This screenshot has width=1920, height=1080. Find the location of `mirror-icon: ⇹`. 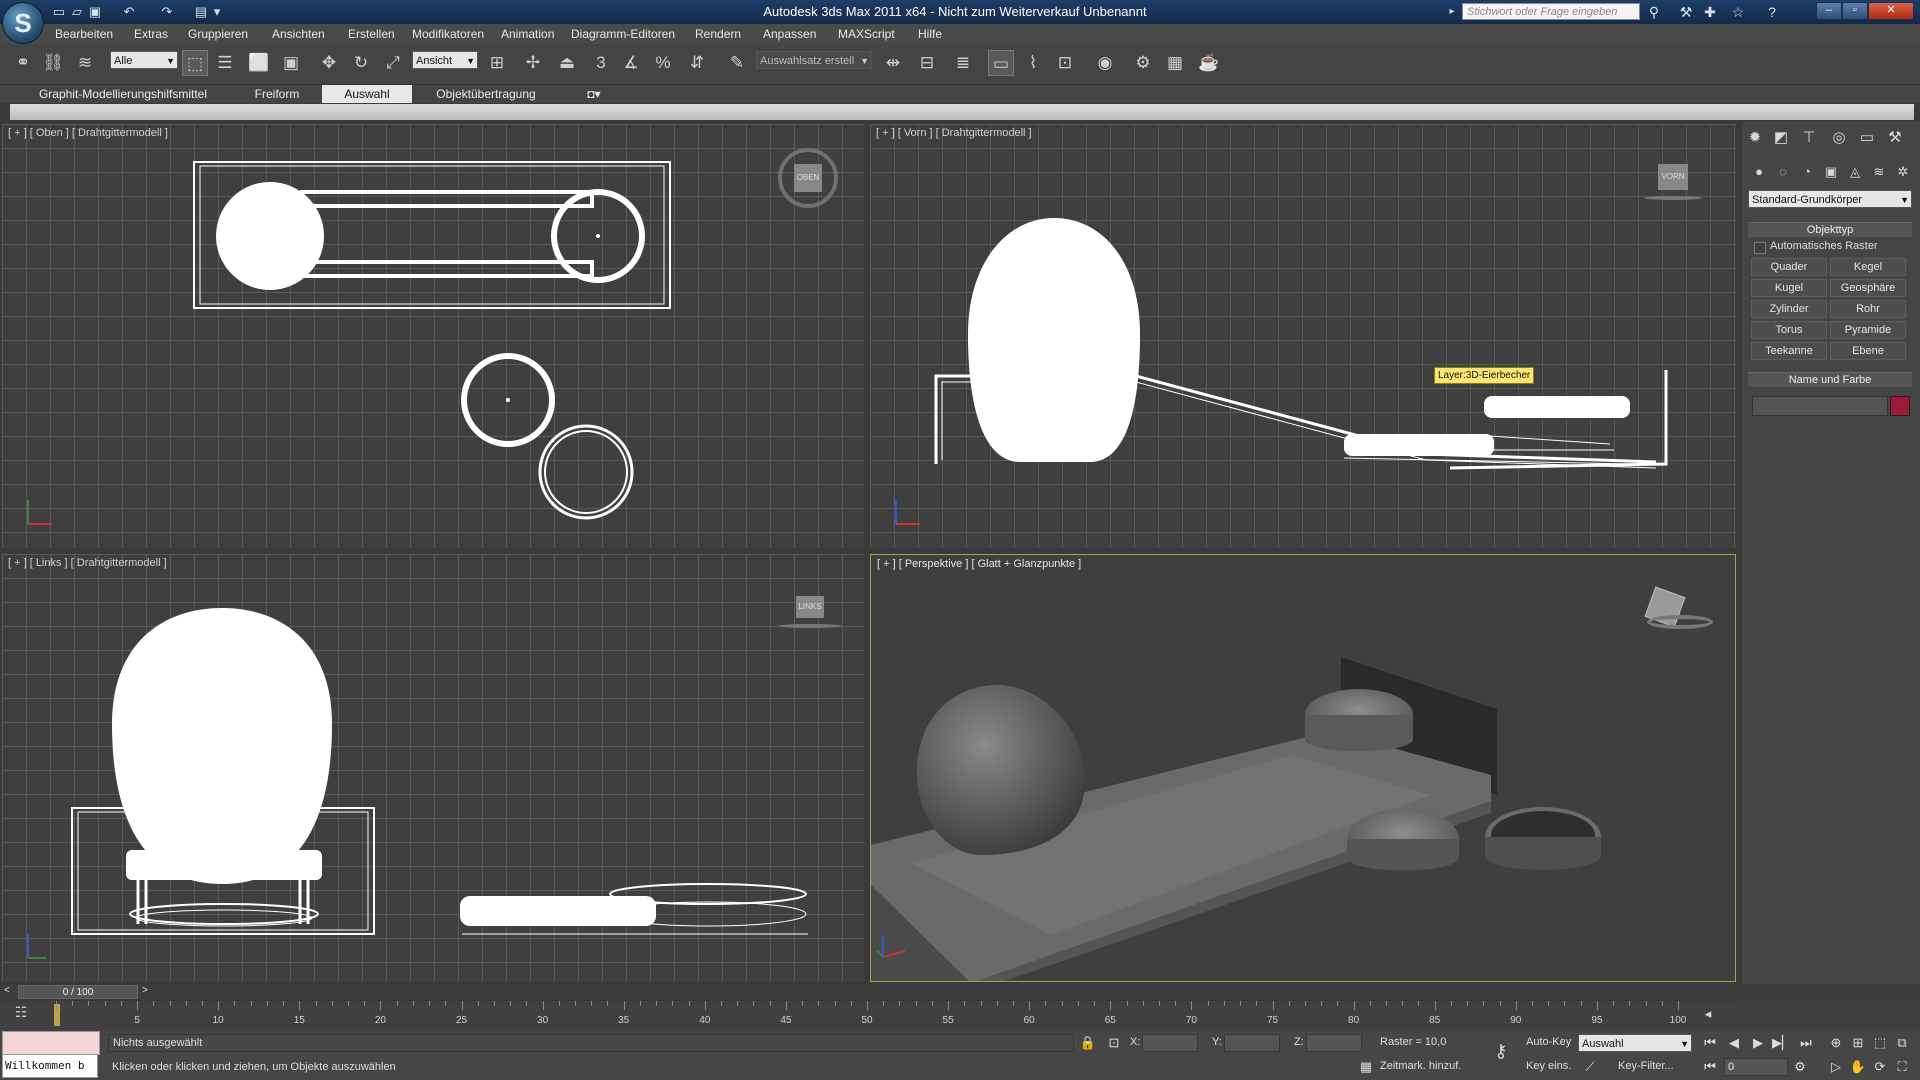

mirror-icon: ⇹ is located at coordinates (893, 63).